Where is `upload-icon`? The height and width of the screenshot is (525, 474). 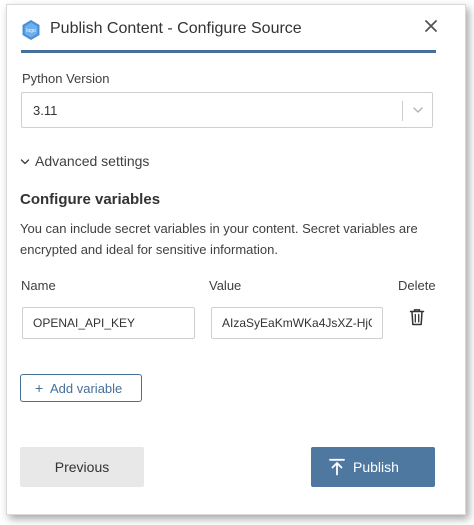
upload-icon is located at coordinates (337, 467).